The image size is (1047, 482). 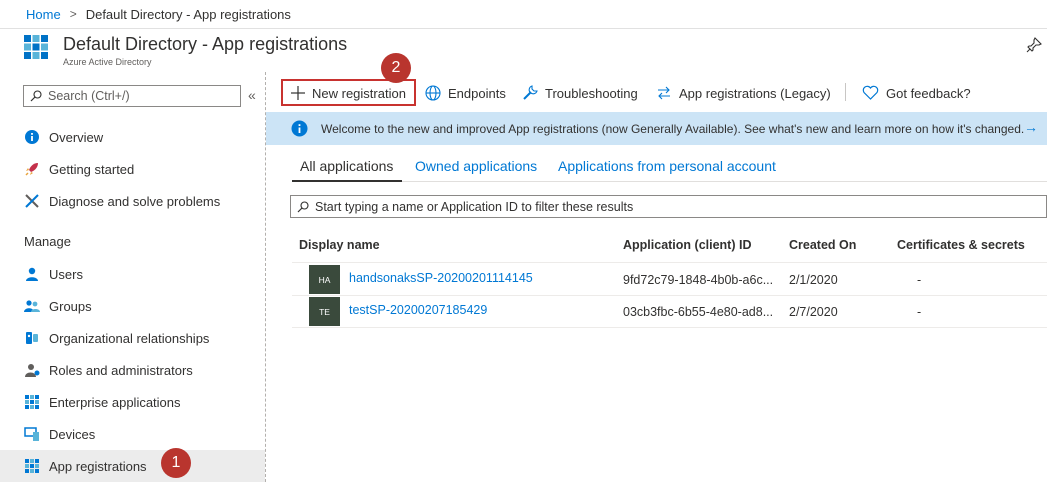 What do you see at coordinates (591, 93) in the screenshot?
I see `troubleshooting-label: Troubleshooting` at bounding box center [591, 93].